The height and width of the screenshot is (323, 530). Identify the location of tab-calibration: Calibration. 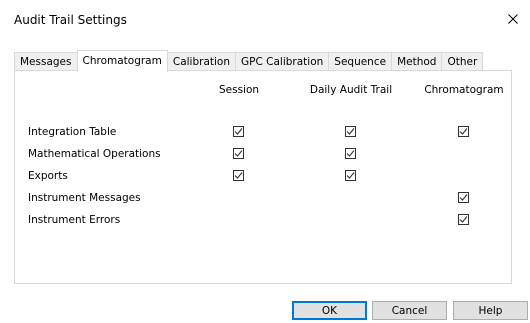
(201, 61).